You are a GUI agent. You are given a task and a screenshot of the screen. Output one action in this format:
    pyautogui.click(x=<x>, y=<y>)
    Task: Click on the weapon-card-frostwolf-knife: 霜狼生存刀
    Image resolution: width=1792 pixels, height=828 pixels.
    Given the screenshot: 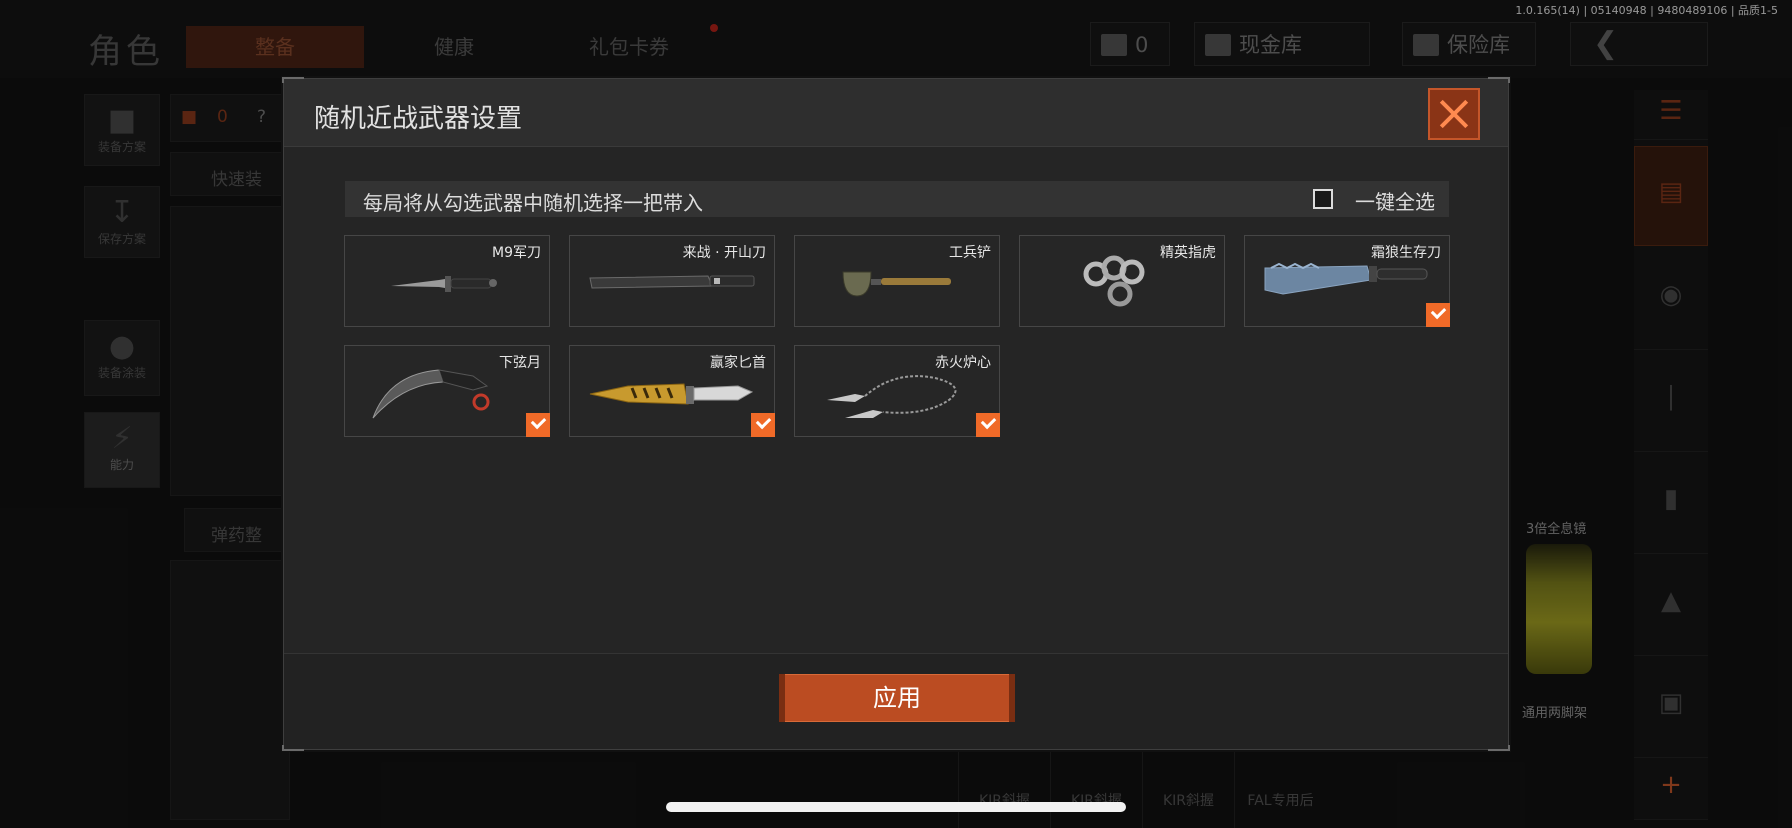 What is the action you would take?
    pyautogui.click(x=1347, y=281)
    